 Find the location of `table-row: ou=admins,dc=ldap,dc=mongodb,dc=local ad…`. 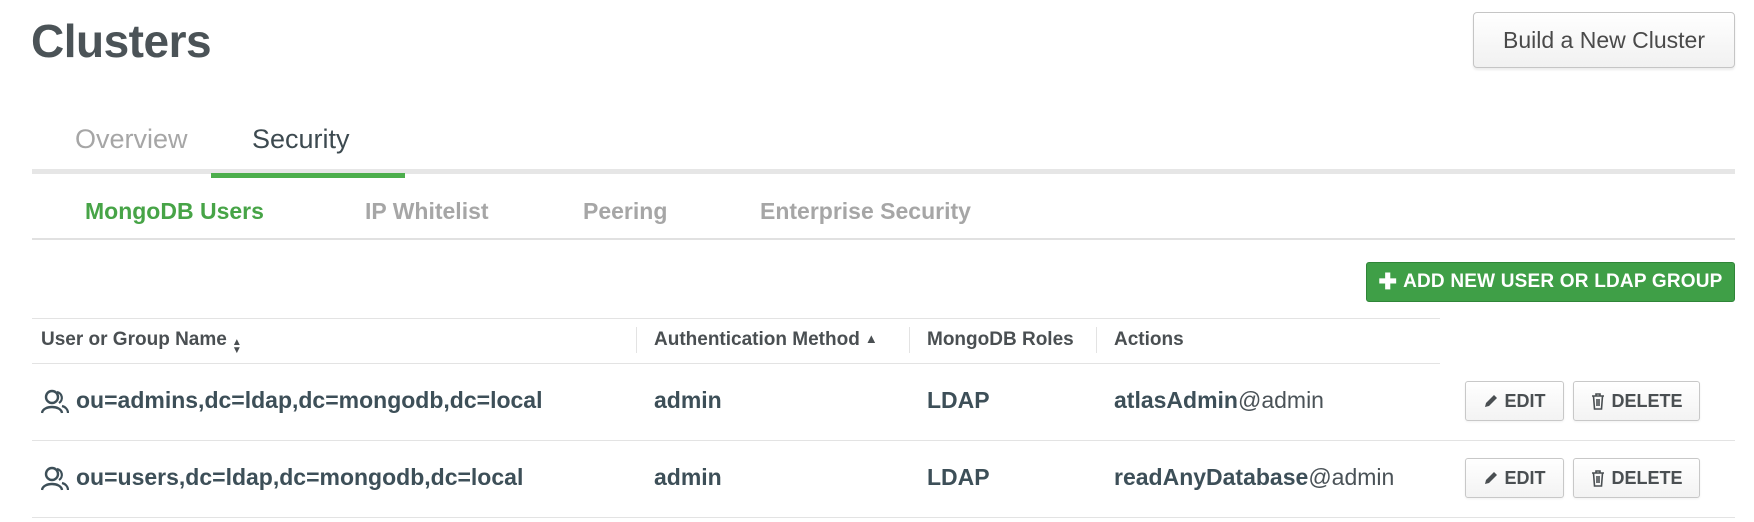

table-row: ou=admins,dc=ldap,dc=mongodb,dc=local ad… is located at coordinates (883, 402).